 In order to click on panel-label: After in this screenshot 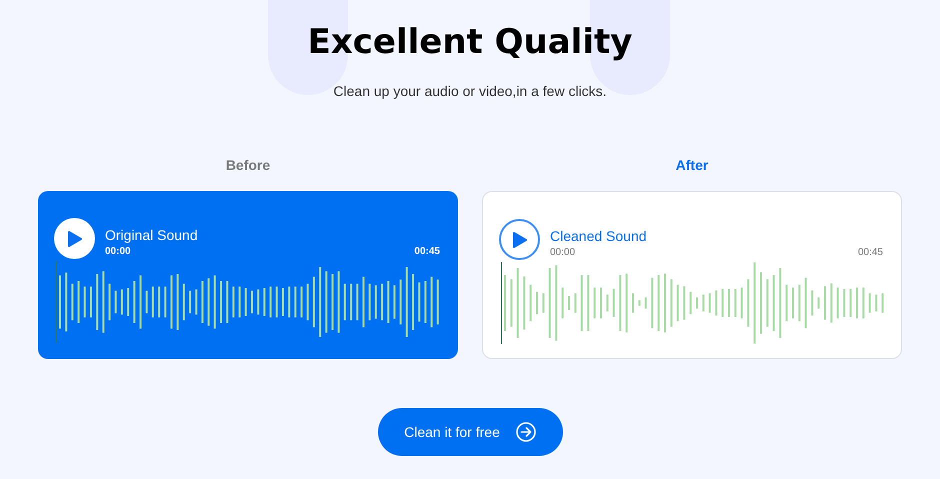, I will do `click(692, 165)`.